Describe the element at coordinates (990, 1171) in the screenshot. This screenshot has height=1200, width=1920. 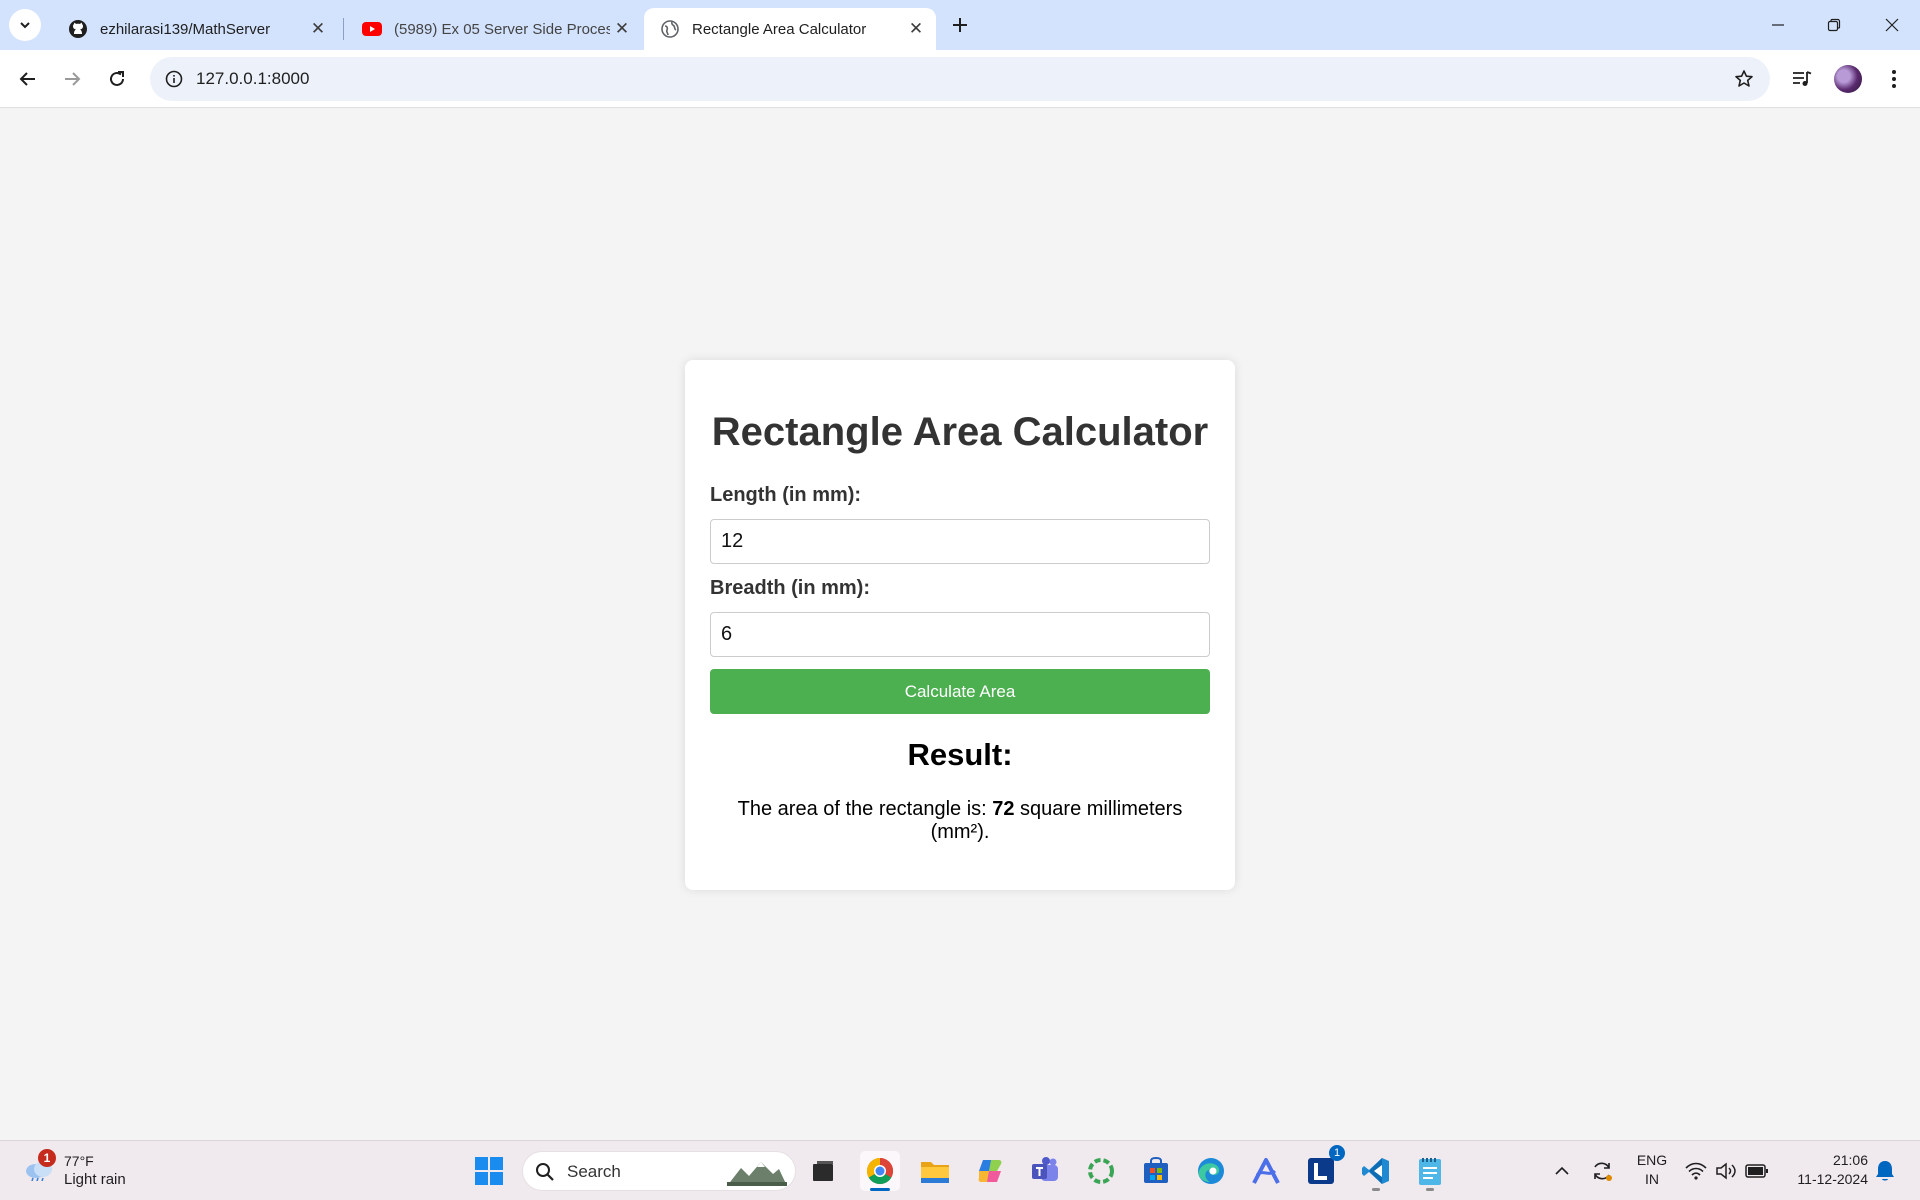
I see `copilot-icon` at that location.